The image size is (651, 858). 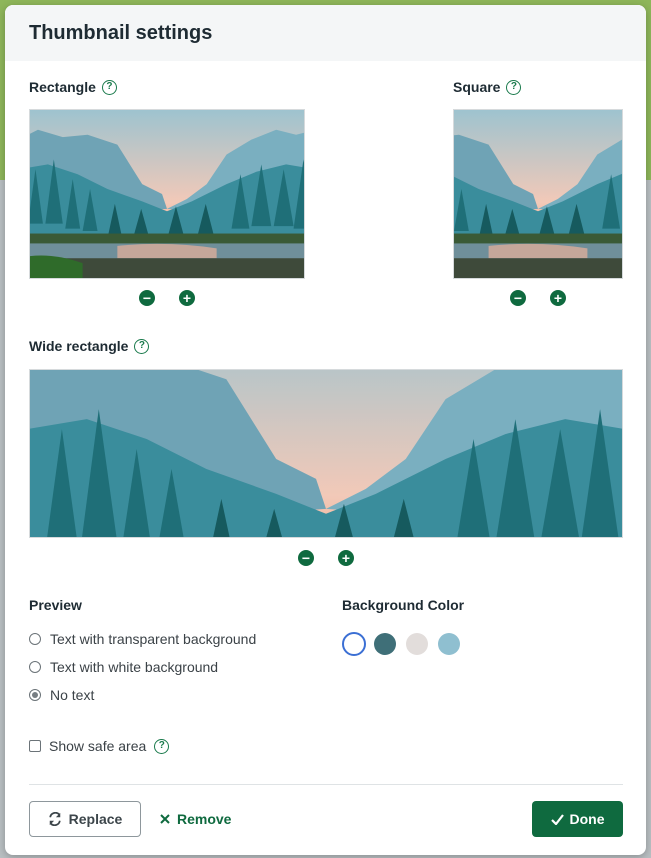 I want to click on preview-label: Preview, so click(x=55, y=605).